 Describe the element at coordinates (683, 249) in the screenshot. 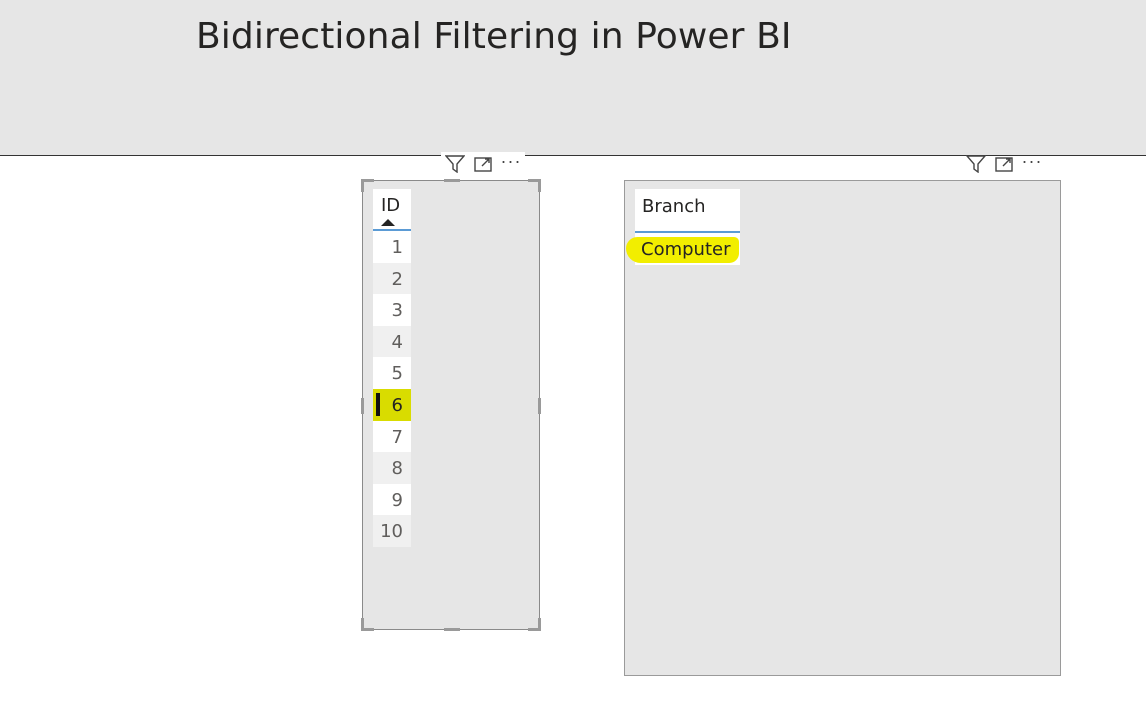

I see `table-row: Computer` at that location.